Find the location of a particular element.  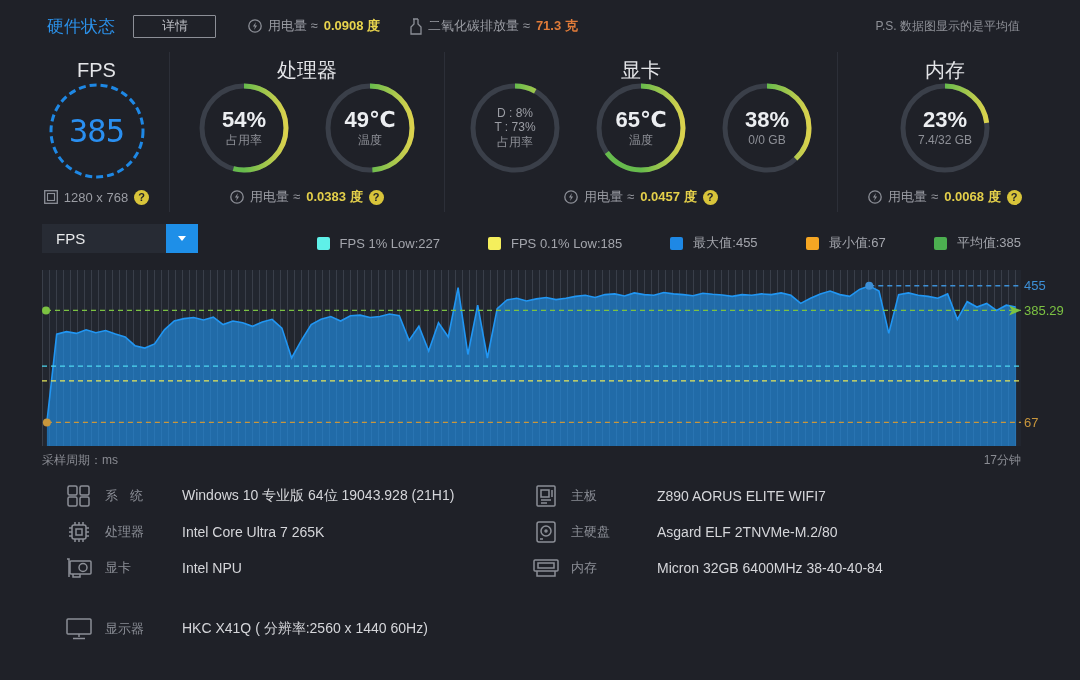

monitor-icon is located at coordinates (79, 629).